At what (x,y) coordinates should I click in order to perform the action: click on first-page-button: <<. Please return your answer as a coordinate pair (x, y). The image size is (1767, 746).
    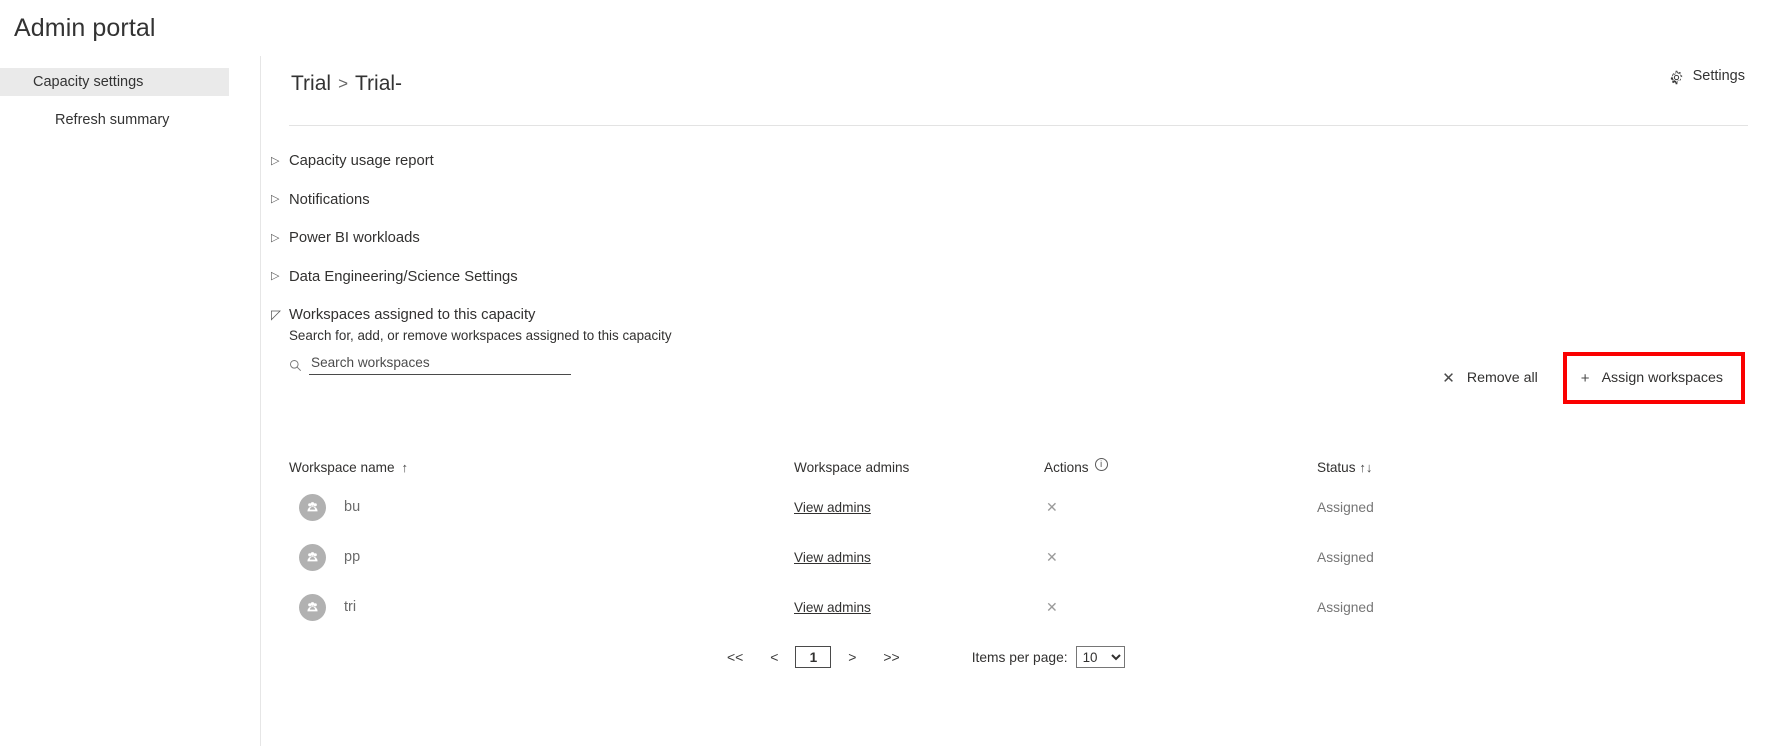
    Looking at the image, I should click on (735, 657).